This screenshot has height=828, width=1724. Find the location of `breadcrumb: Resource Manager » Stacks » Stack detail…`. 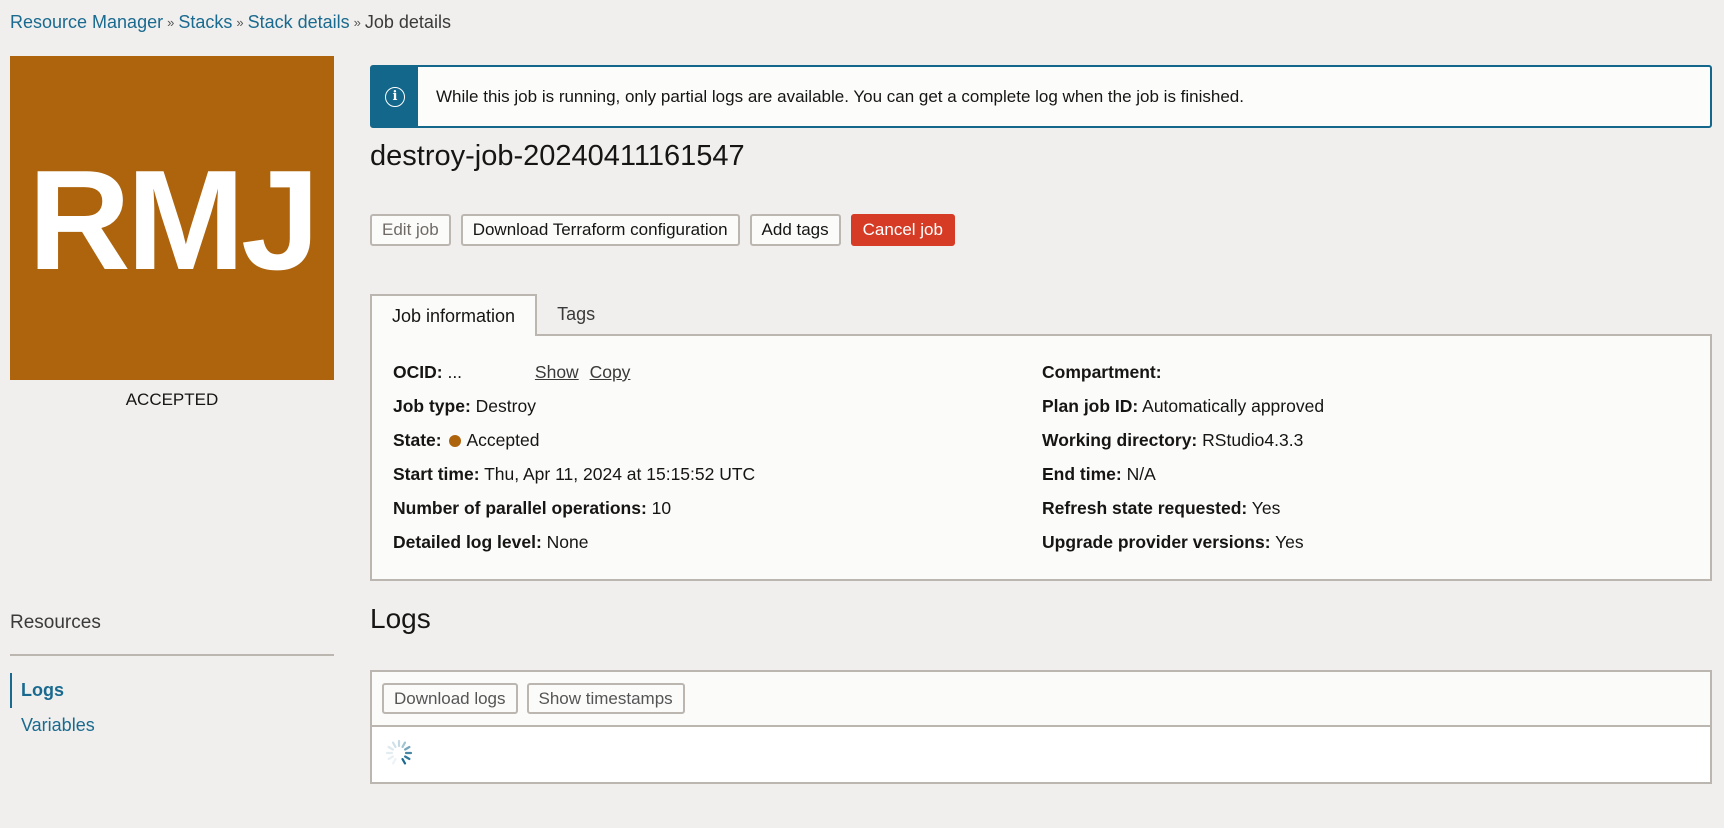

breadcrumb: Resource Manager » Stacks » Stack detail… is located at coordinates (230, 22).